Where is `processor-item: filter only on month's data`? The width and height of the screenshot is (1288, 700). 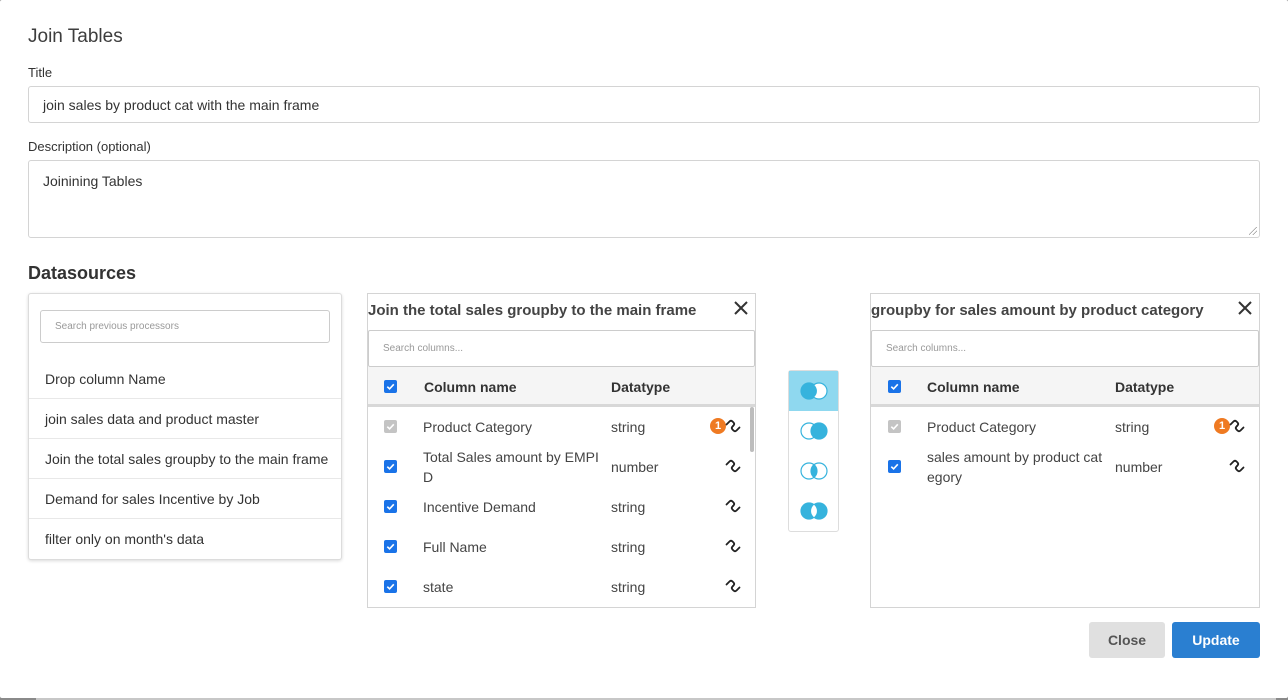
processor-item: filter only on month's data is located at coordinates (185, 539).